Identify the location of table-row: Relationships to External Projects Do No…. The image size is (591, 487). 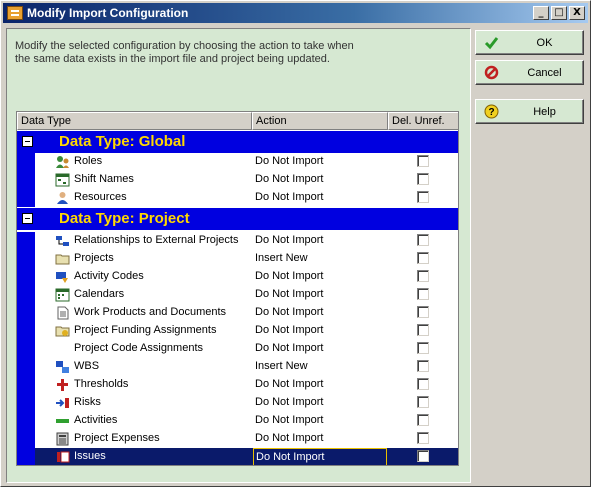
(237, 241).